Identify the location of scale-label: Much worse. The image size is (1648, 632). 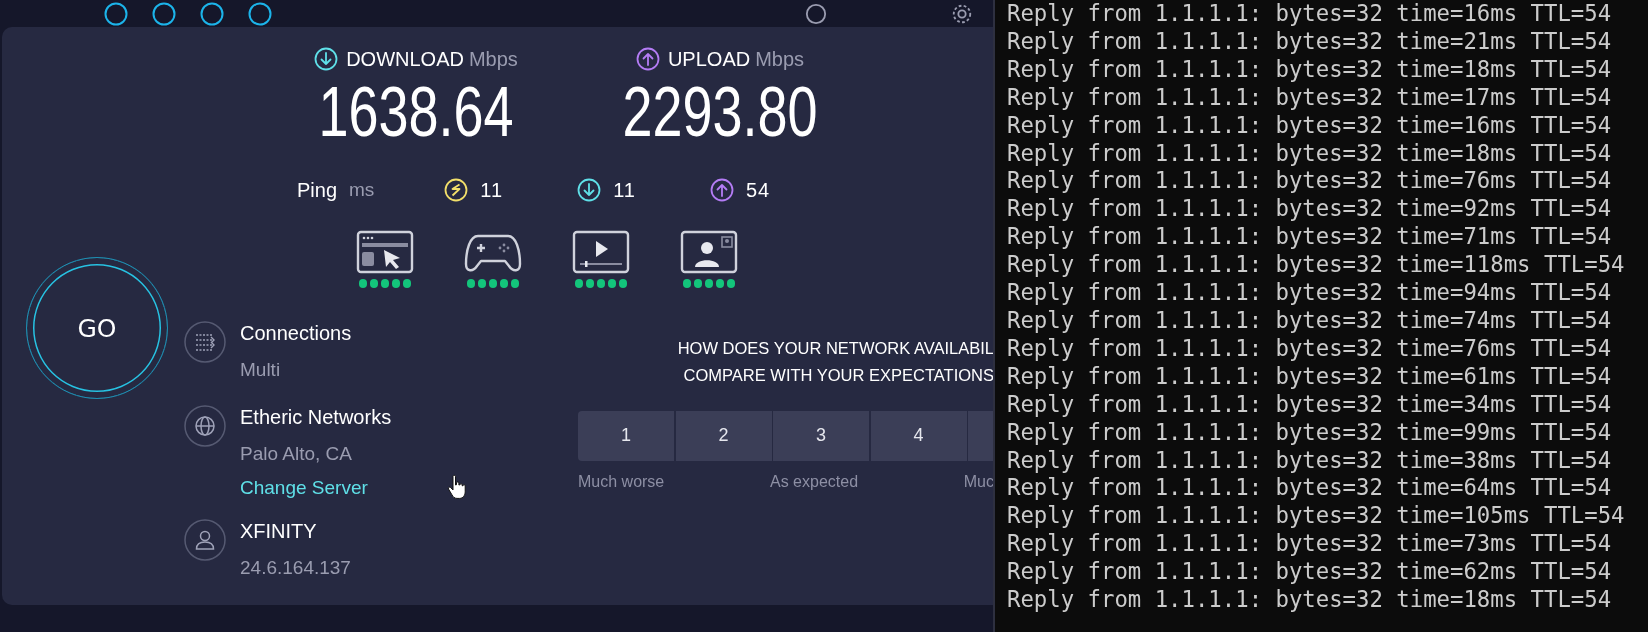
(621, 481).